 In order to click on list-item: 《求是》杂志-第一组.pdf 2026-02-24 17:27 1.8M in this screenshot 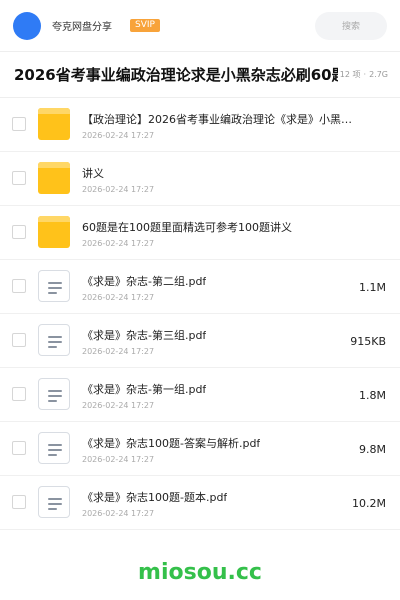, I will do `click(200, 395)`.